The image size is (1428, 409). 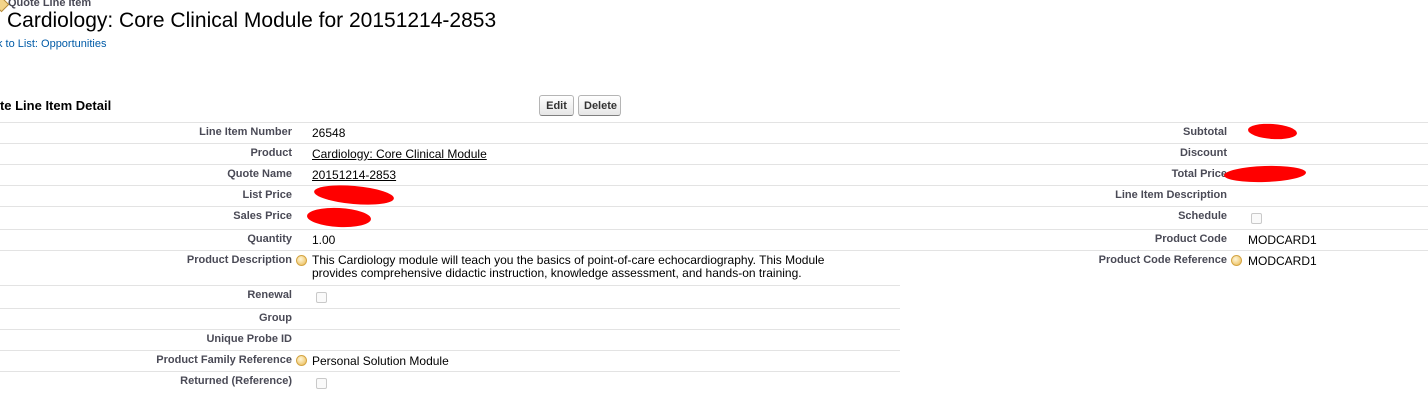 What do you see at coordinates (324, 240) in the screenshot?
I see `quantity-value: 1.00` at bounding box center [324, 240].